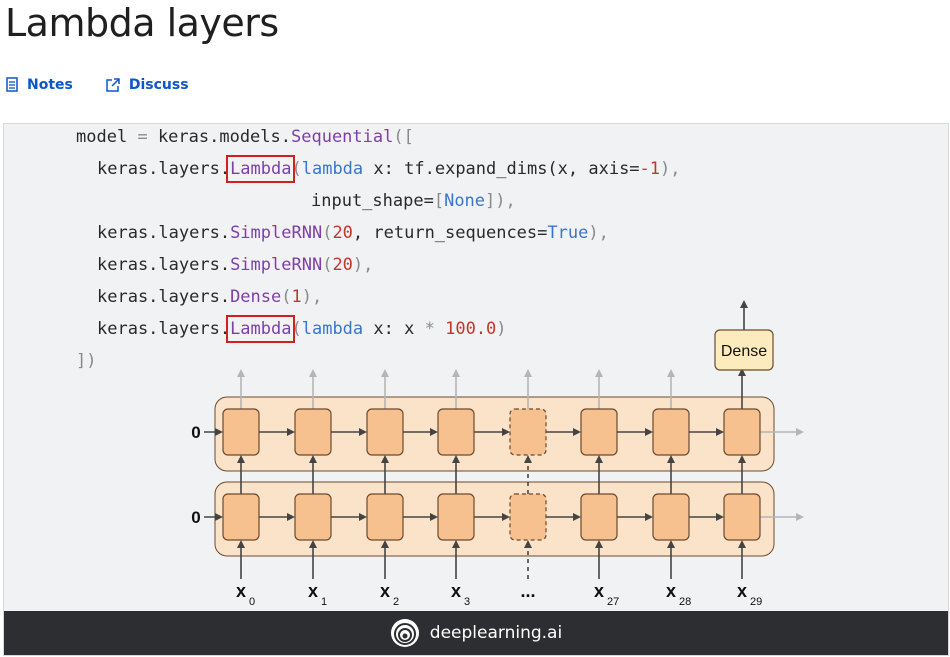 This screenshot has width=950, height=657. Describe the element at coordinates (613, 602) in the screenshot. I see `input-subscript: 27` at that location.